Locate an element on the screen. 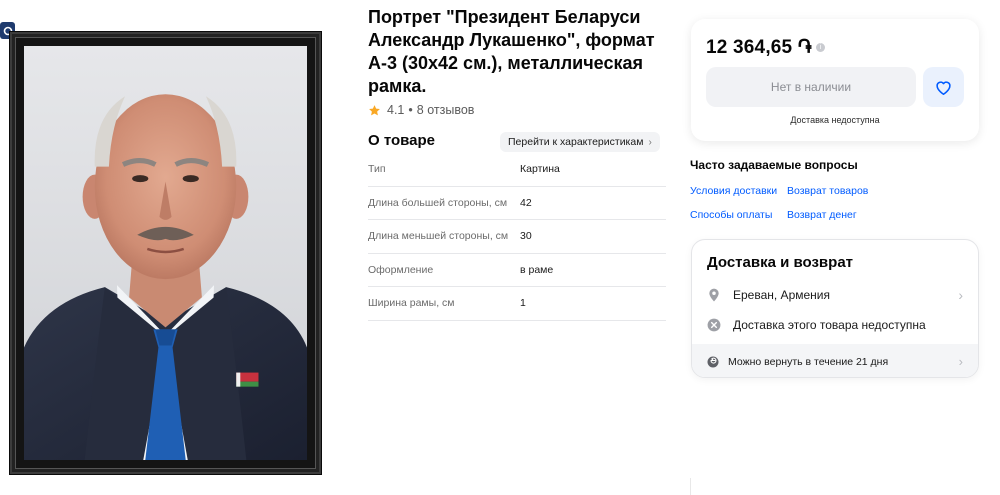 Image resolution: width=1000 pixels, height=495 pixels. spec-row: Длина меньшей стороны, см 30 is located at coordinates (517, 237).